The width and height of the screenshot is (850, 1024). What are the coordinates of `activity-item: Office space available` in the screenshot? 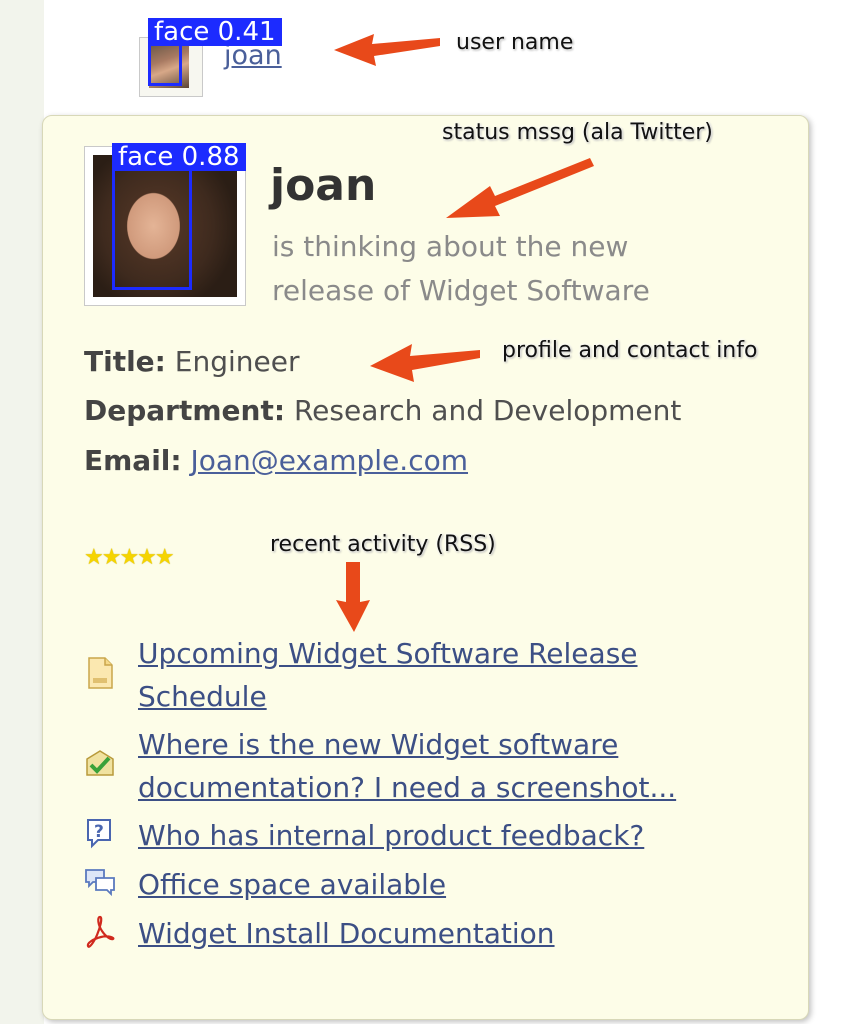 It's located at (424, 885).